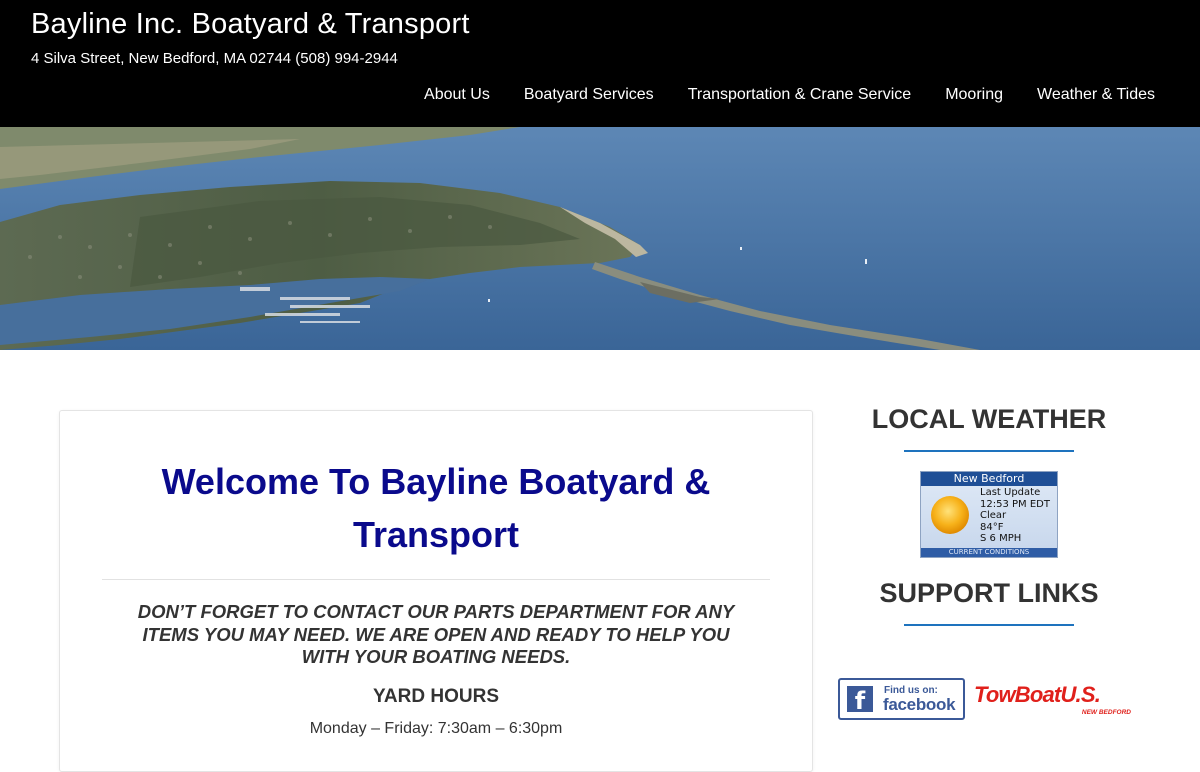 This screenshot has height=772, width=1200. What do you see at coordinates (1010, 492) in the screenshot?
I see `weather-update-label: Last Update` at bounding box center [1010, 492].